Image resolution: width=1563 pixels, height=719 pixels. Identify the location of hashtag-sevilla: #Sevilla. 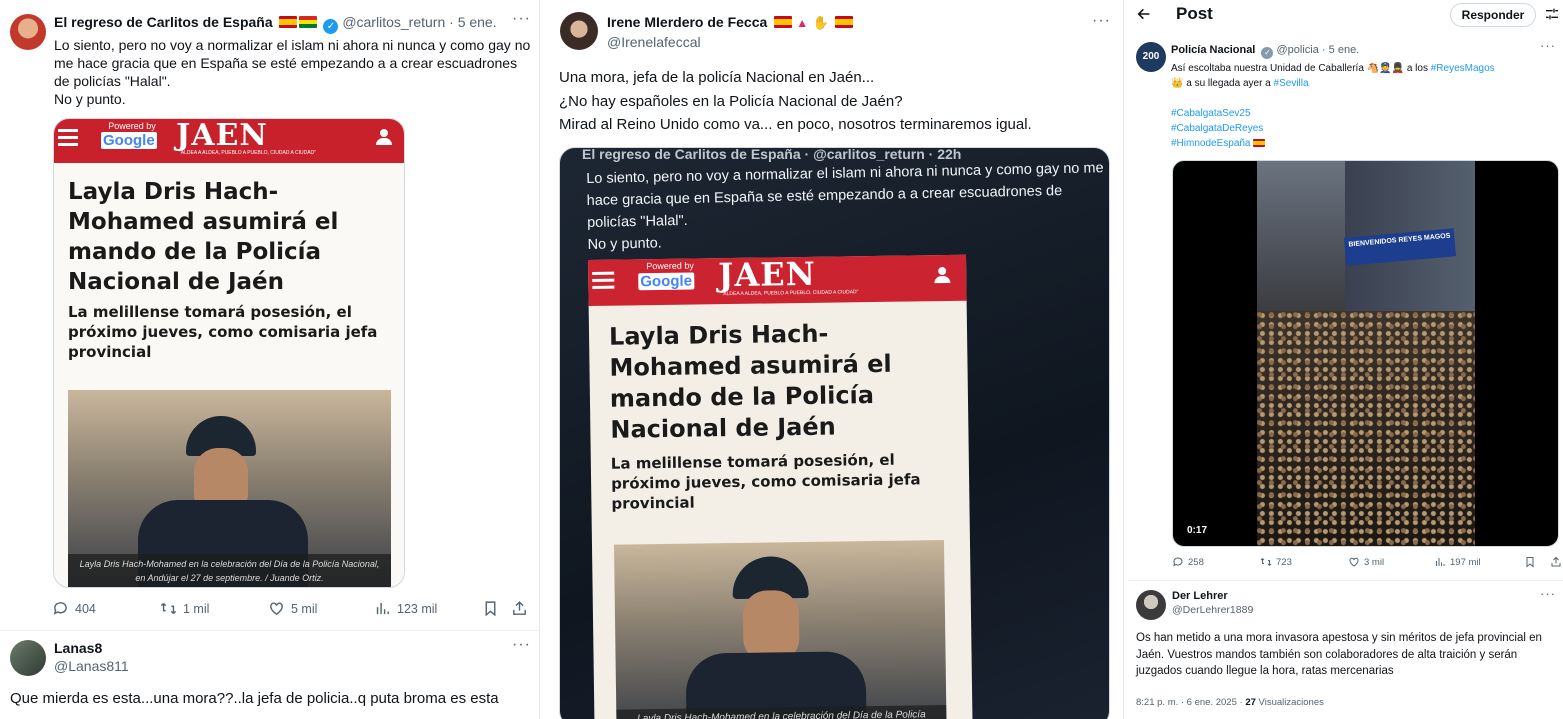
(1291, 83).